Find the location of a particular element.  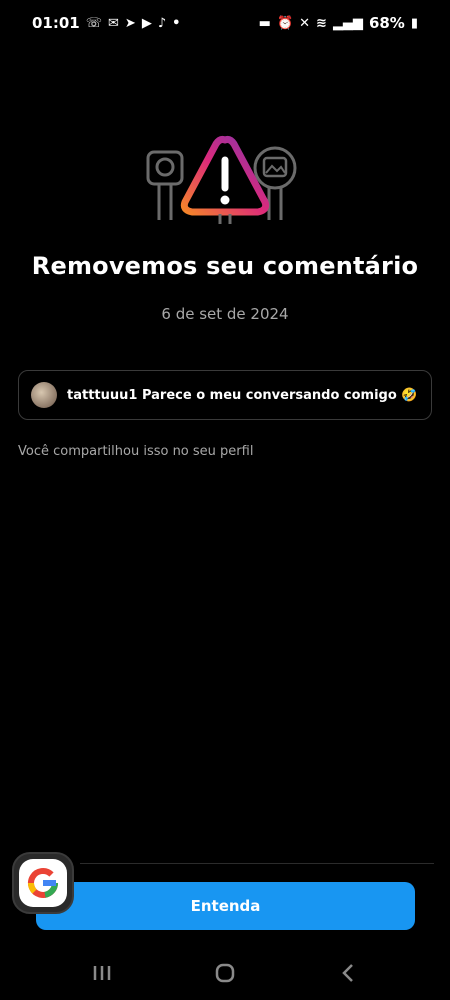

hero-illustration is located at coordinates (225, 180).